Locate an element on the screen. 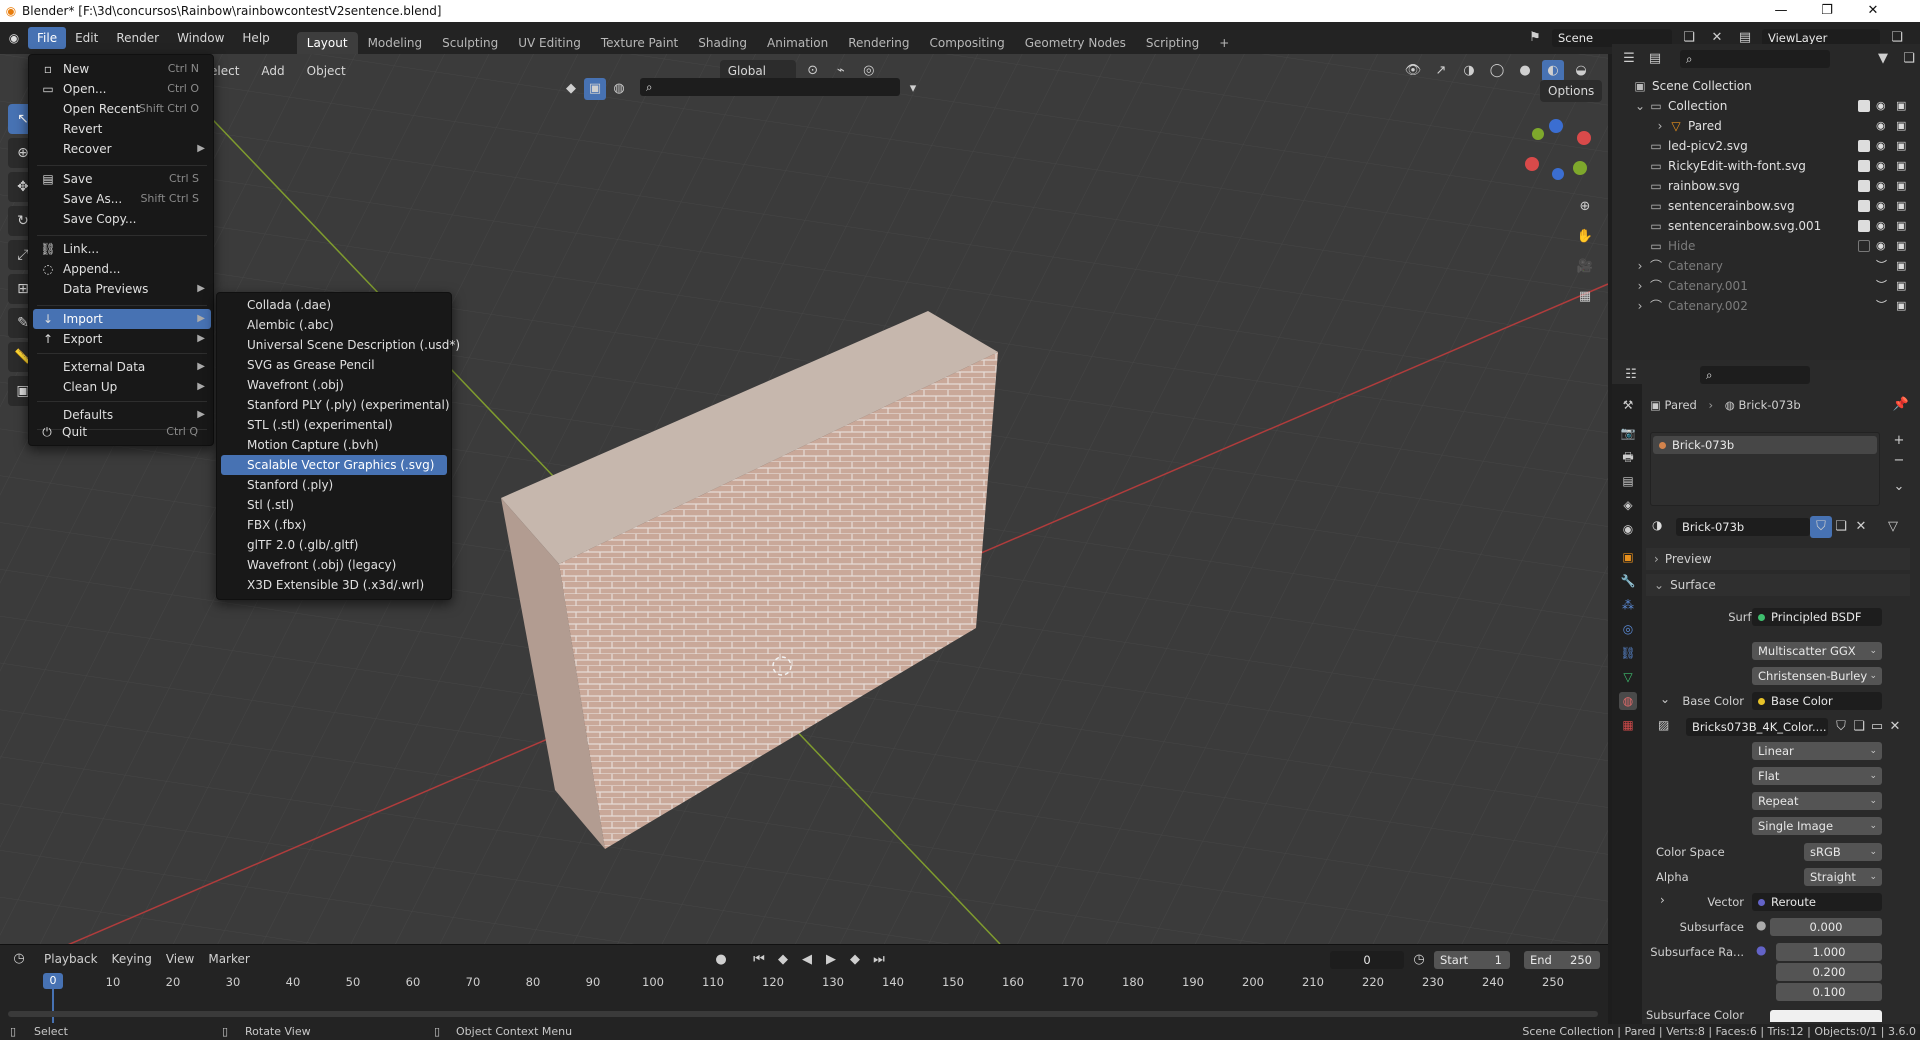 This screenshot has height=1040, width=1920. timeline-view-menu: View is located at coordinates (180, 959).